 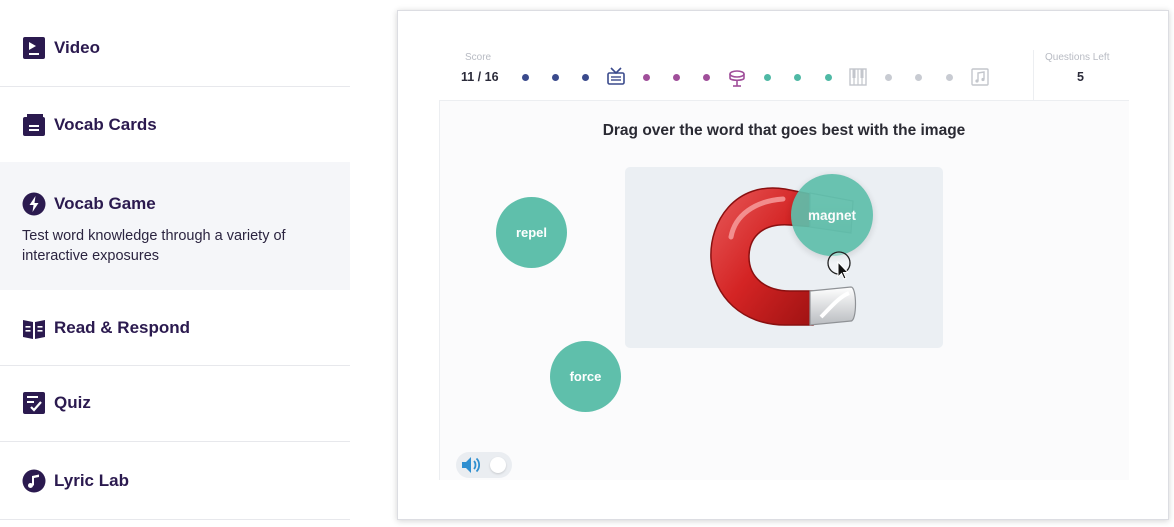 What do you see at coordinates (471, 465) in the screenshot?
I see `speaker-icon` at bounding box center [471, 465].